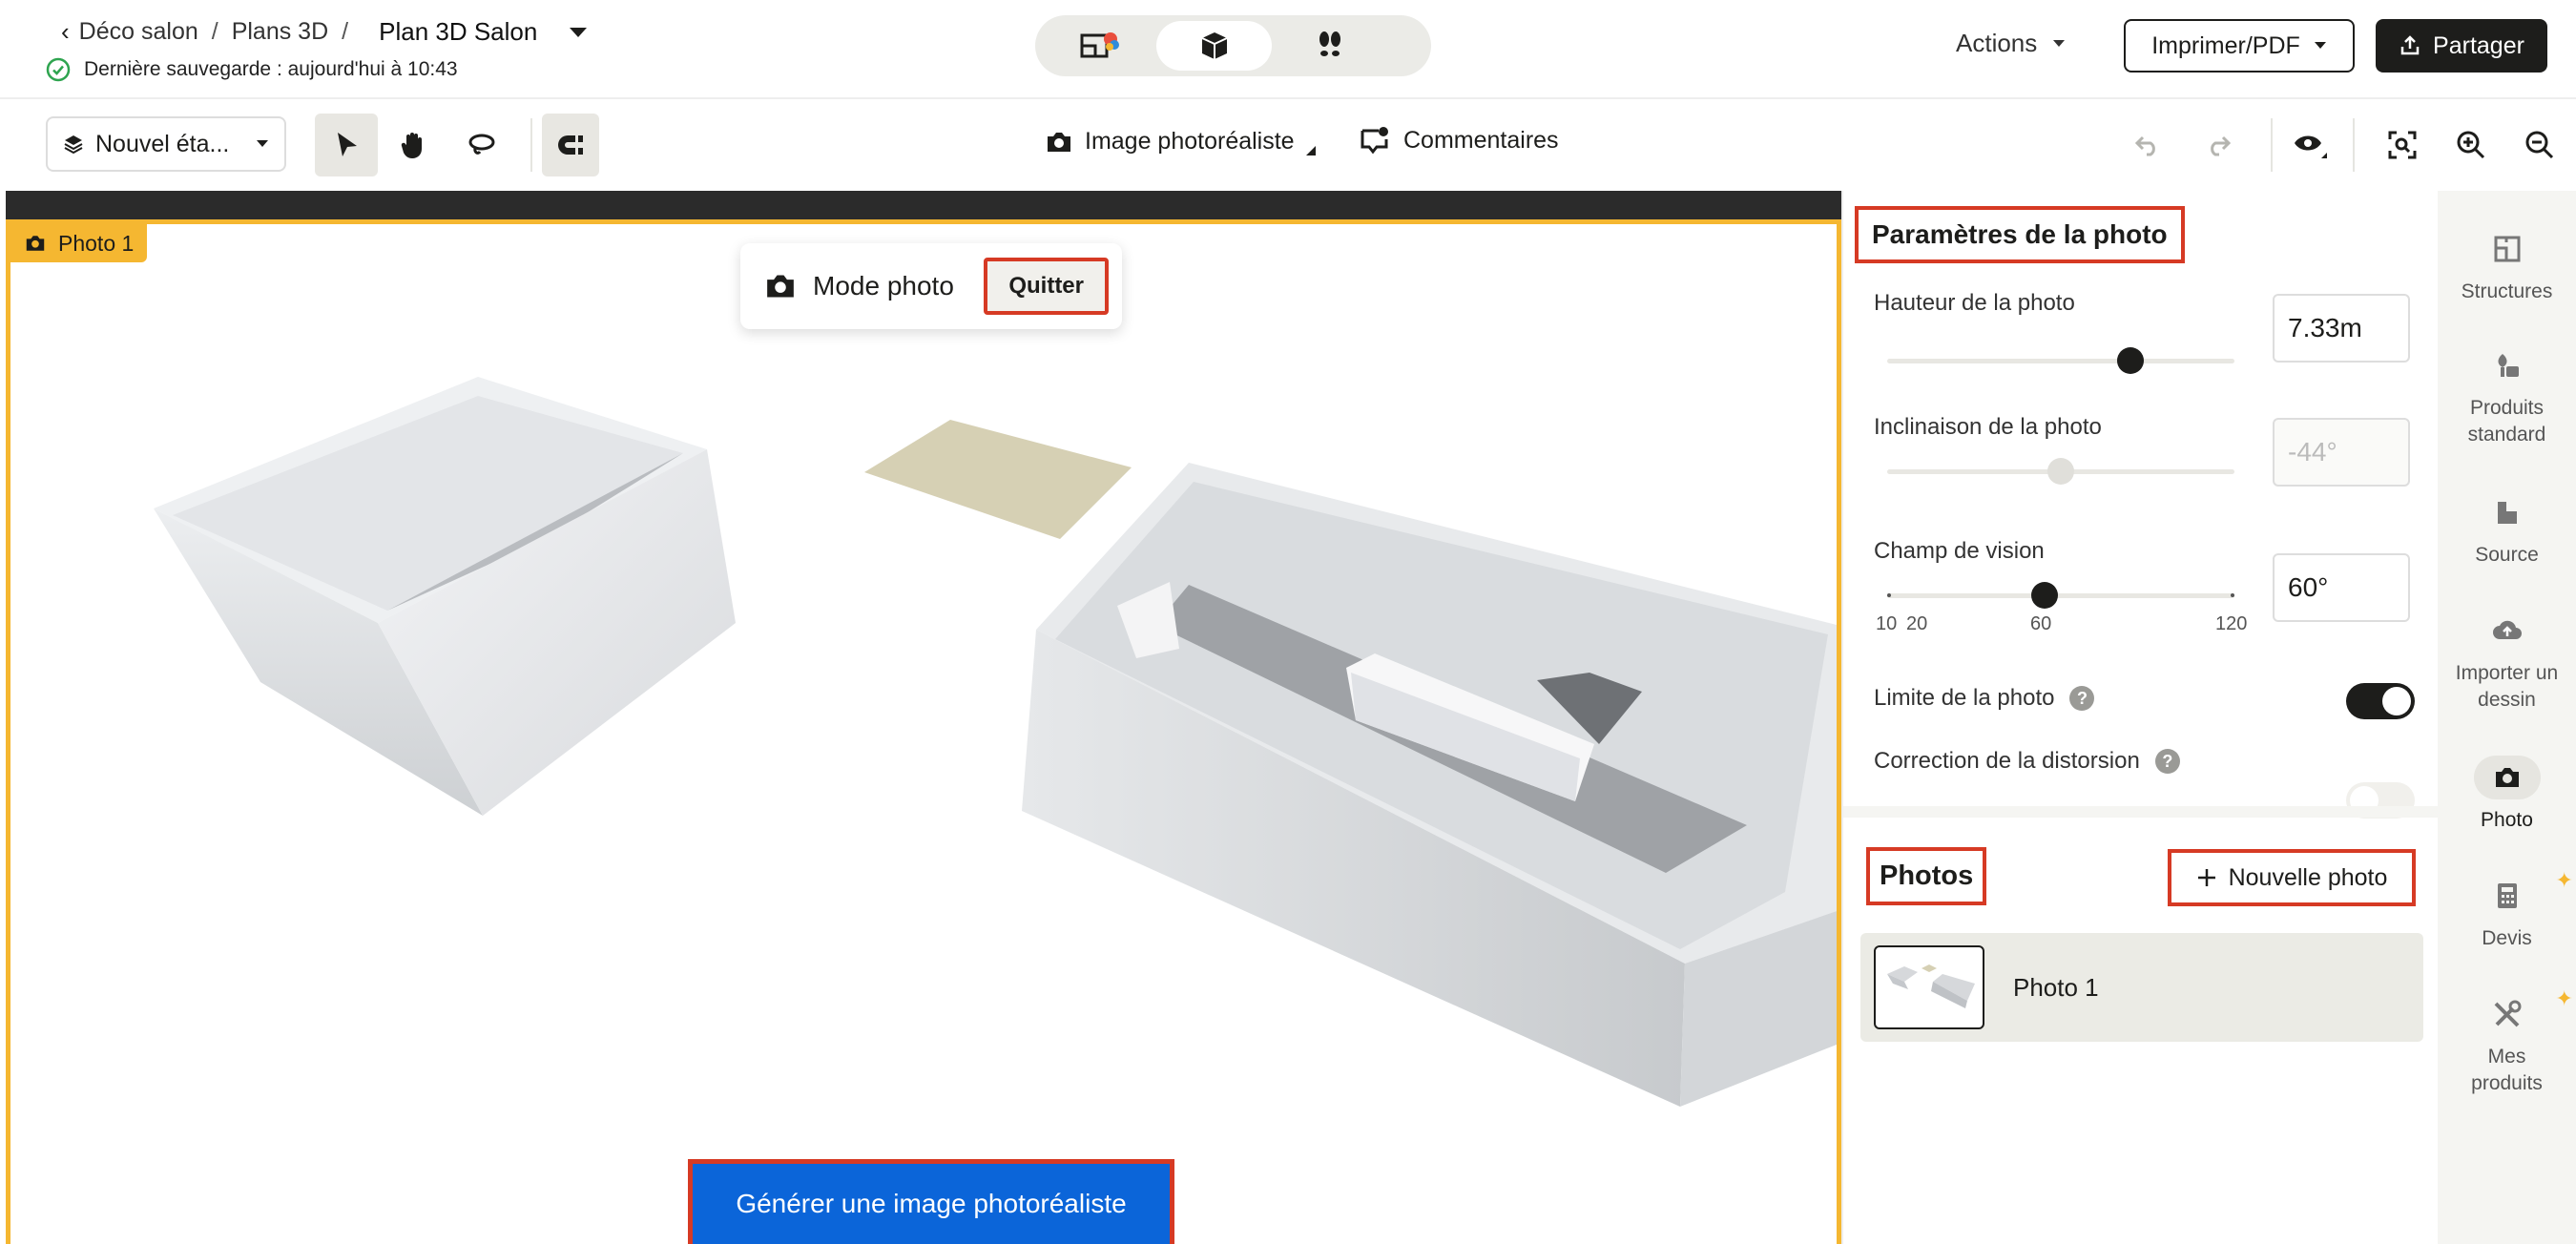 The height and width of the screenshot is (1244, 2576). I want to click on share-button: Partager, so click(2461, 46).